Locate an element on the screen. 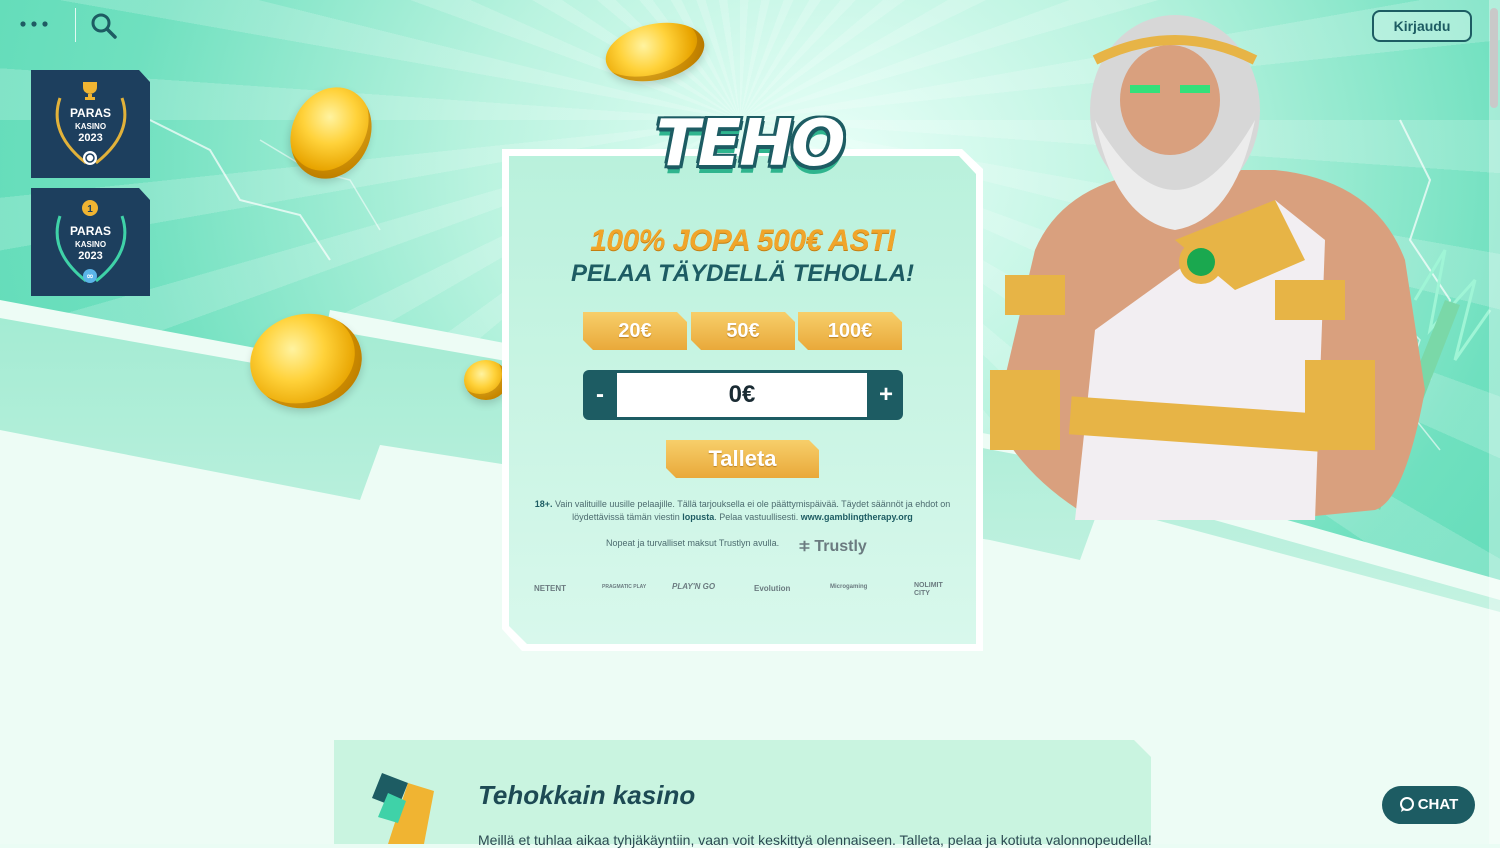 This screenshot has height=848, width=1500. scrollbar-track is located at coordinates (1494, 422).